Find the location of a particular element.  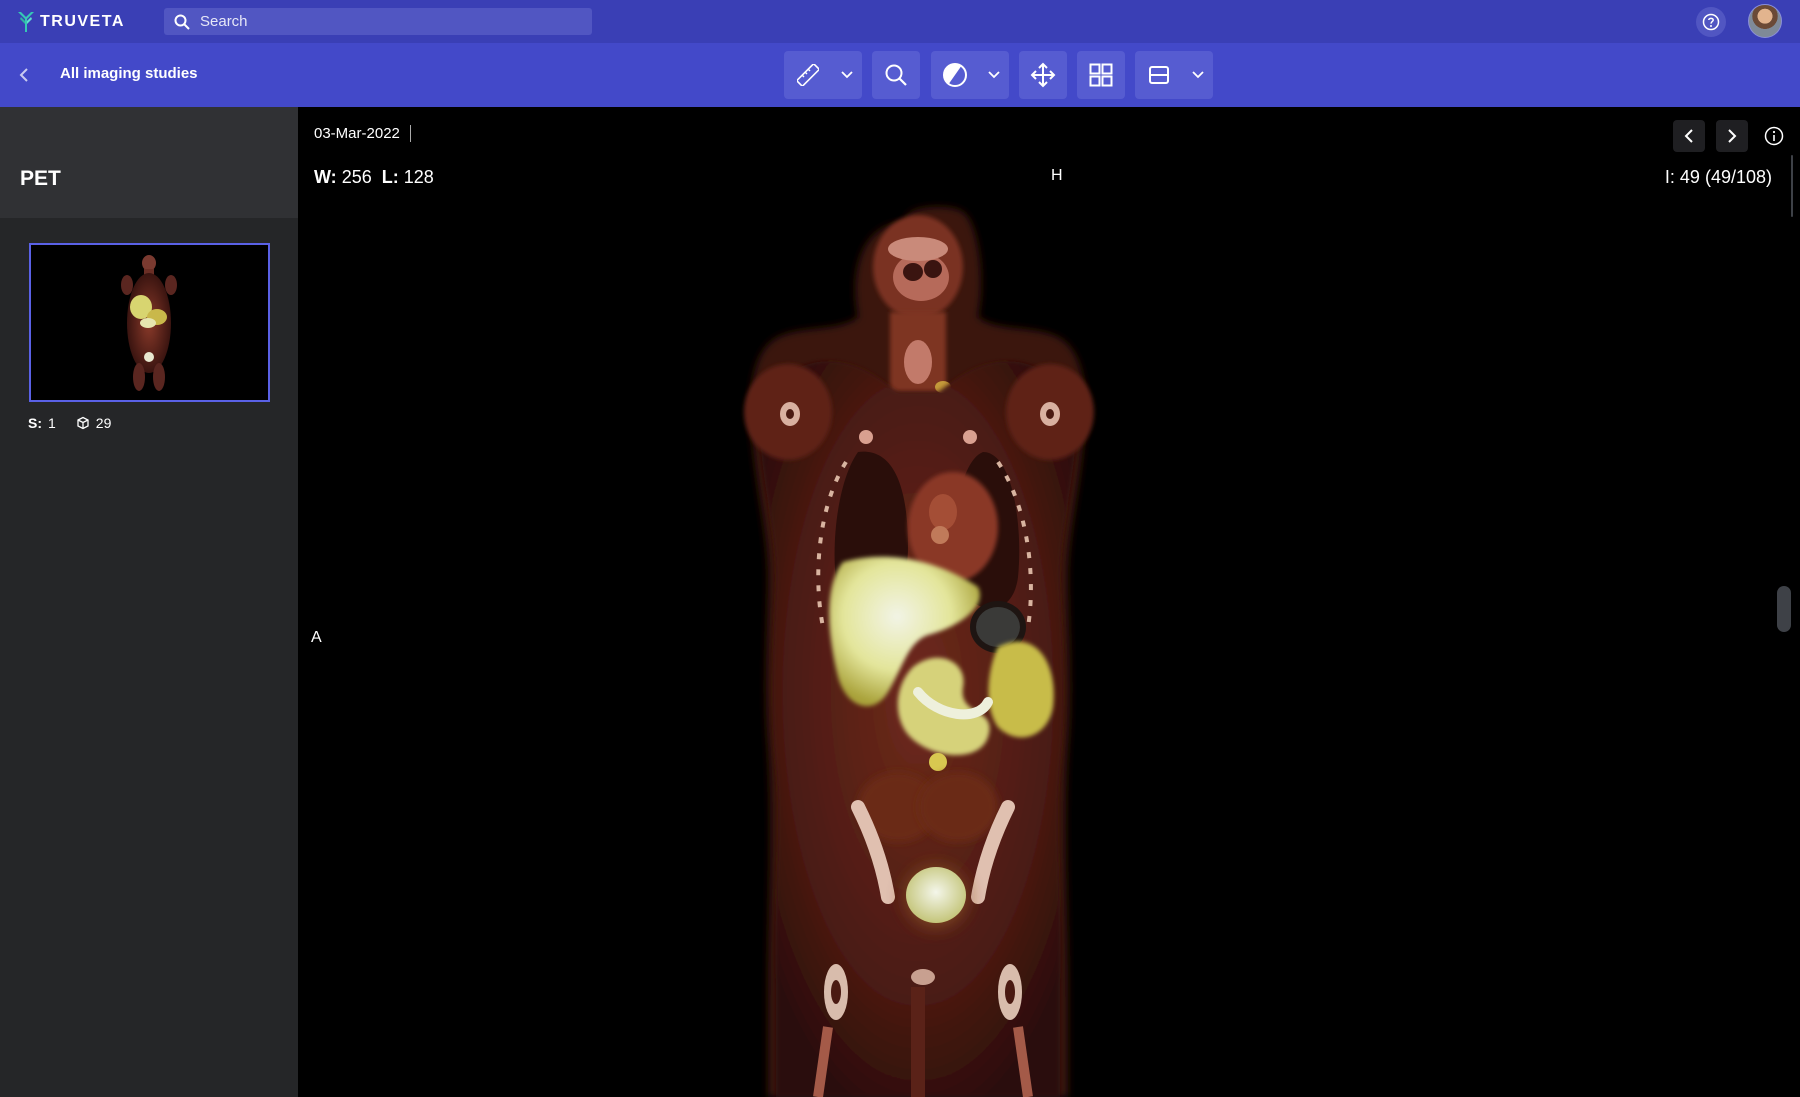

study-date: 03-Mar-2022 is located at coordinates (362, 133).